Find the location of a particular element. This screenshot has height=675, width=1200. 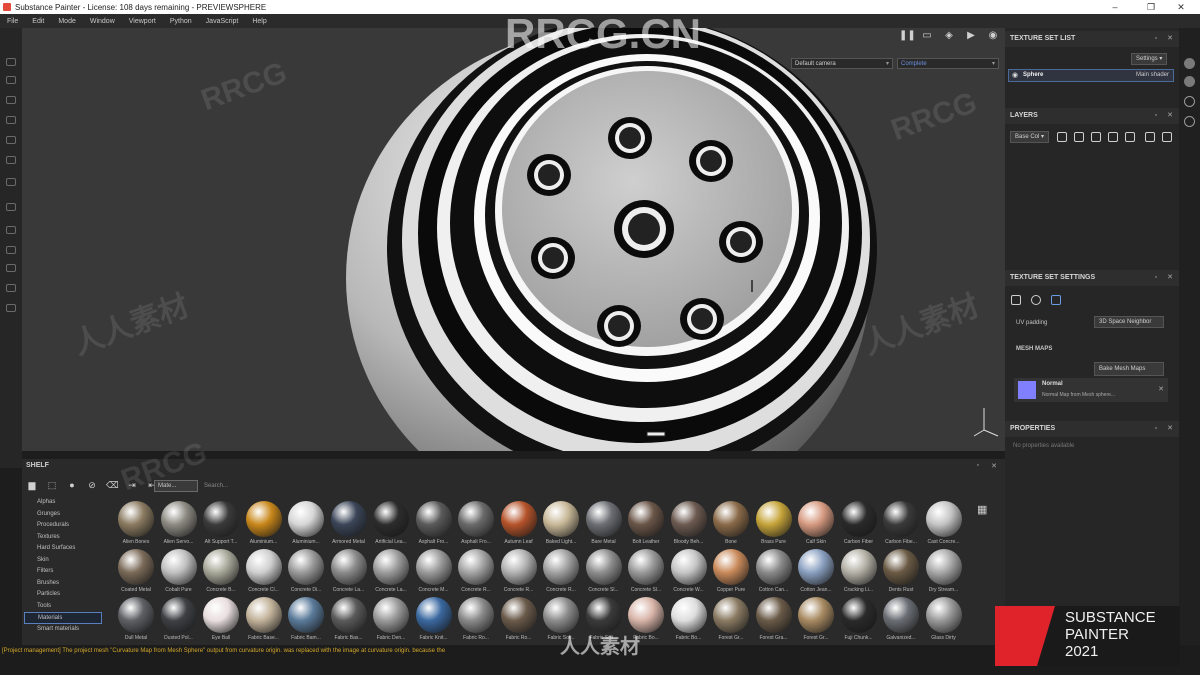

mesh-maps-tab-icon is located at coordinates (1056, 300).